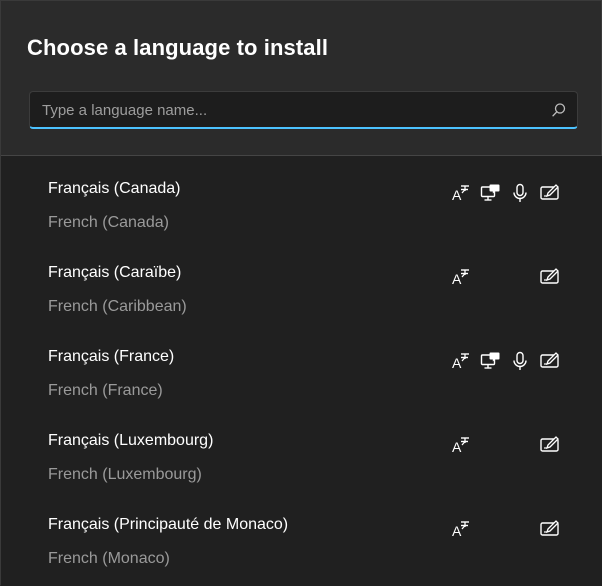 Image resolution: width=602 pixels, height=586 pixels. Describe the element at coordinates (114, 188) in the screenshot. I see `language-native-name: Français (Canada)` at that location.